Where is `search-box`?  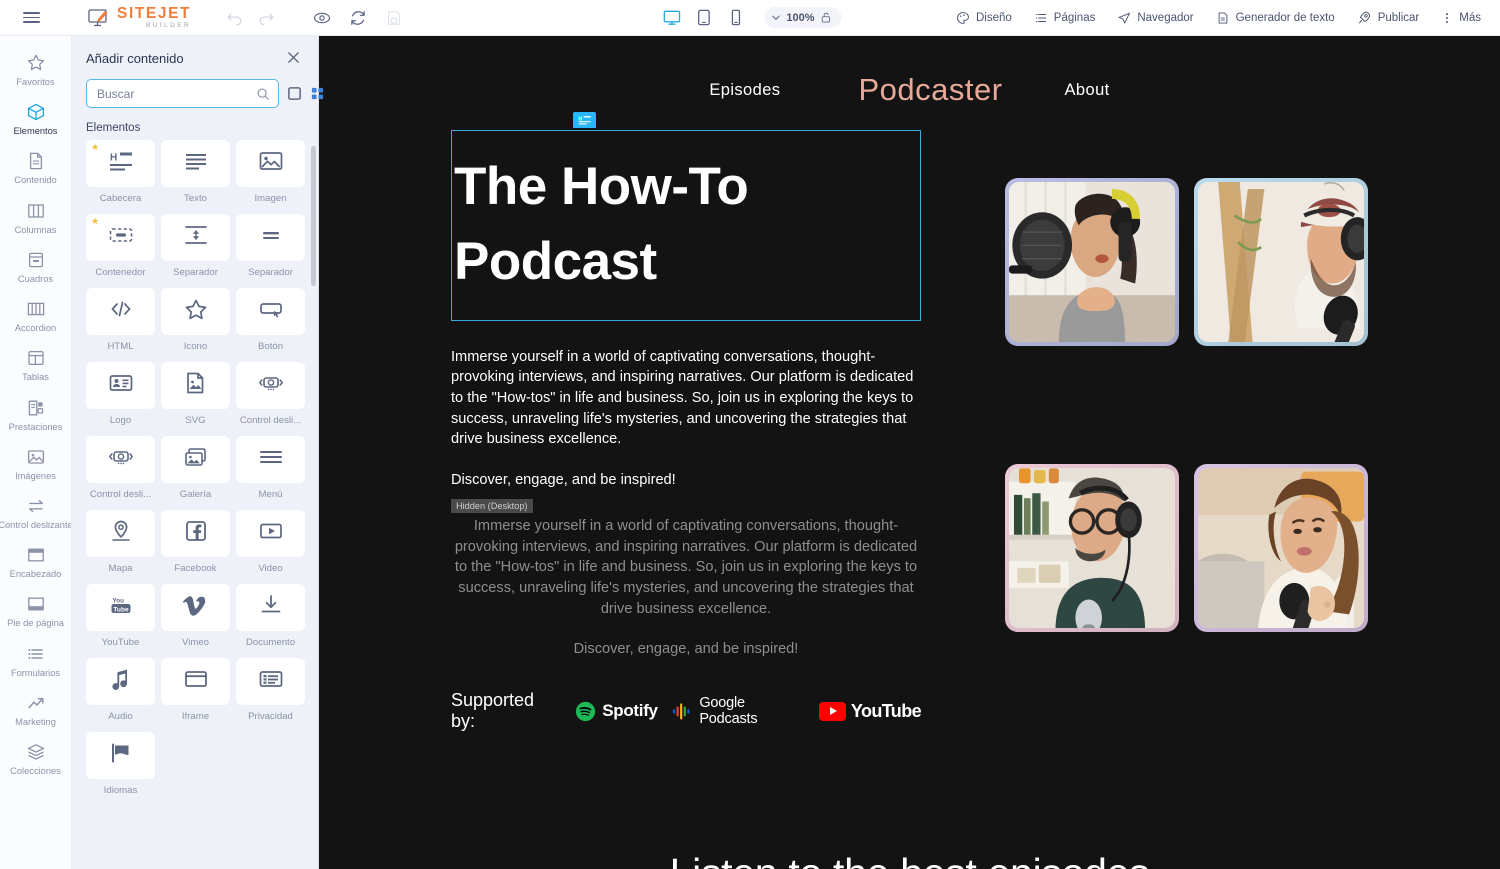
search-box is located at coordinates (182, 93).